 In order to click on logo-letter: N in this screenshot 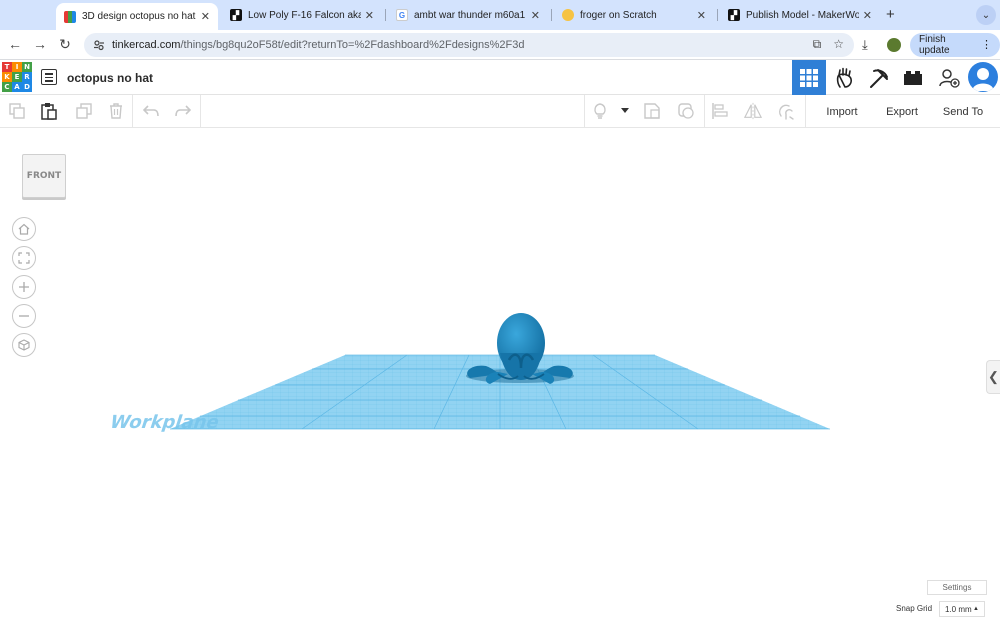, I will do `click(27, 67)`.